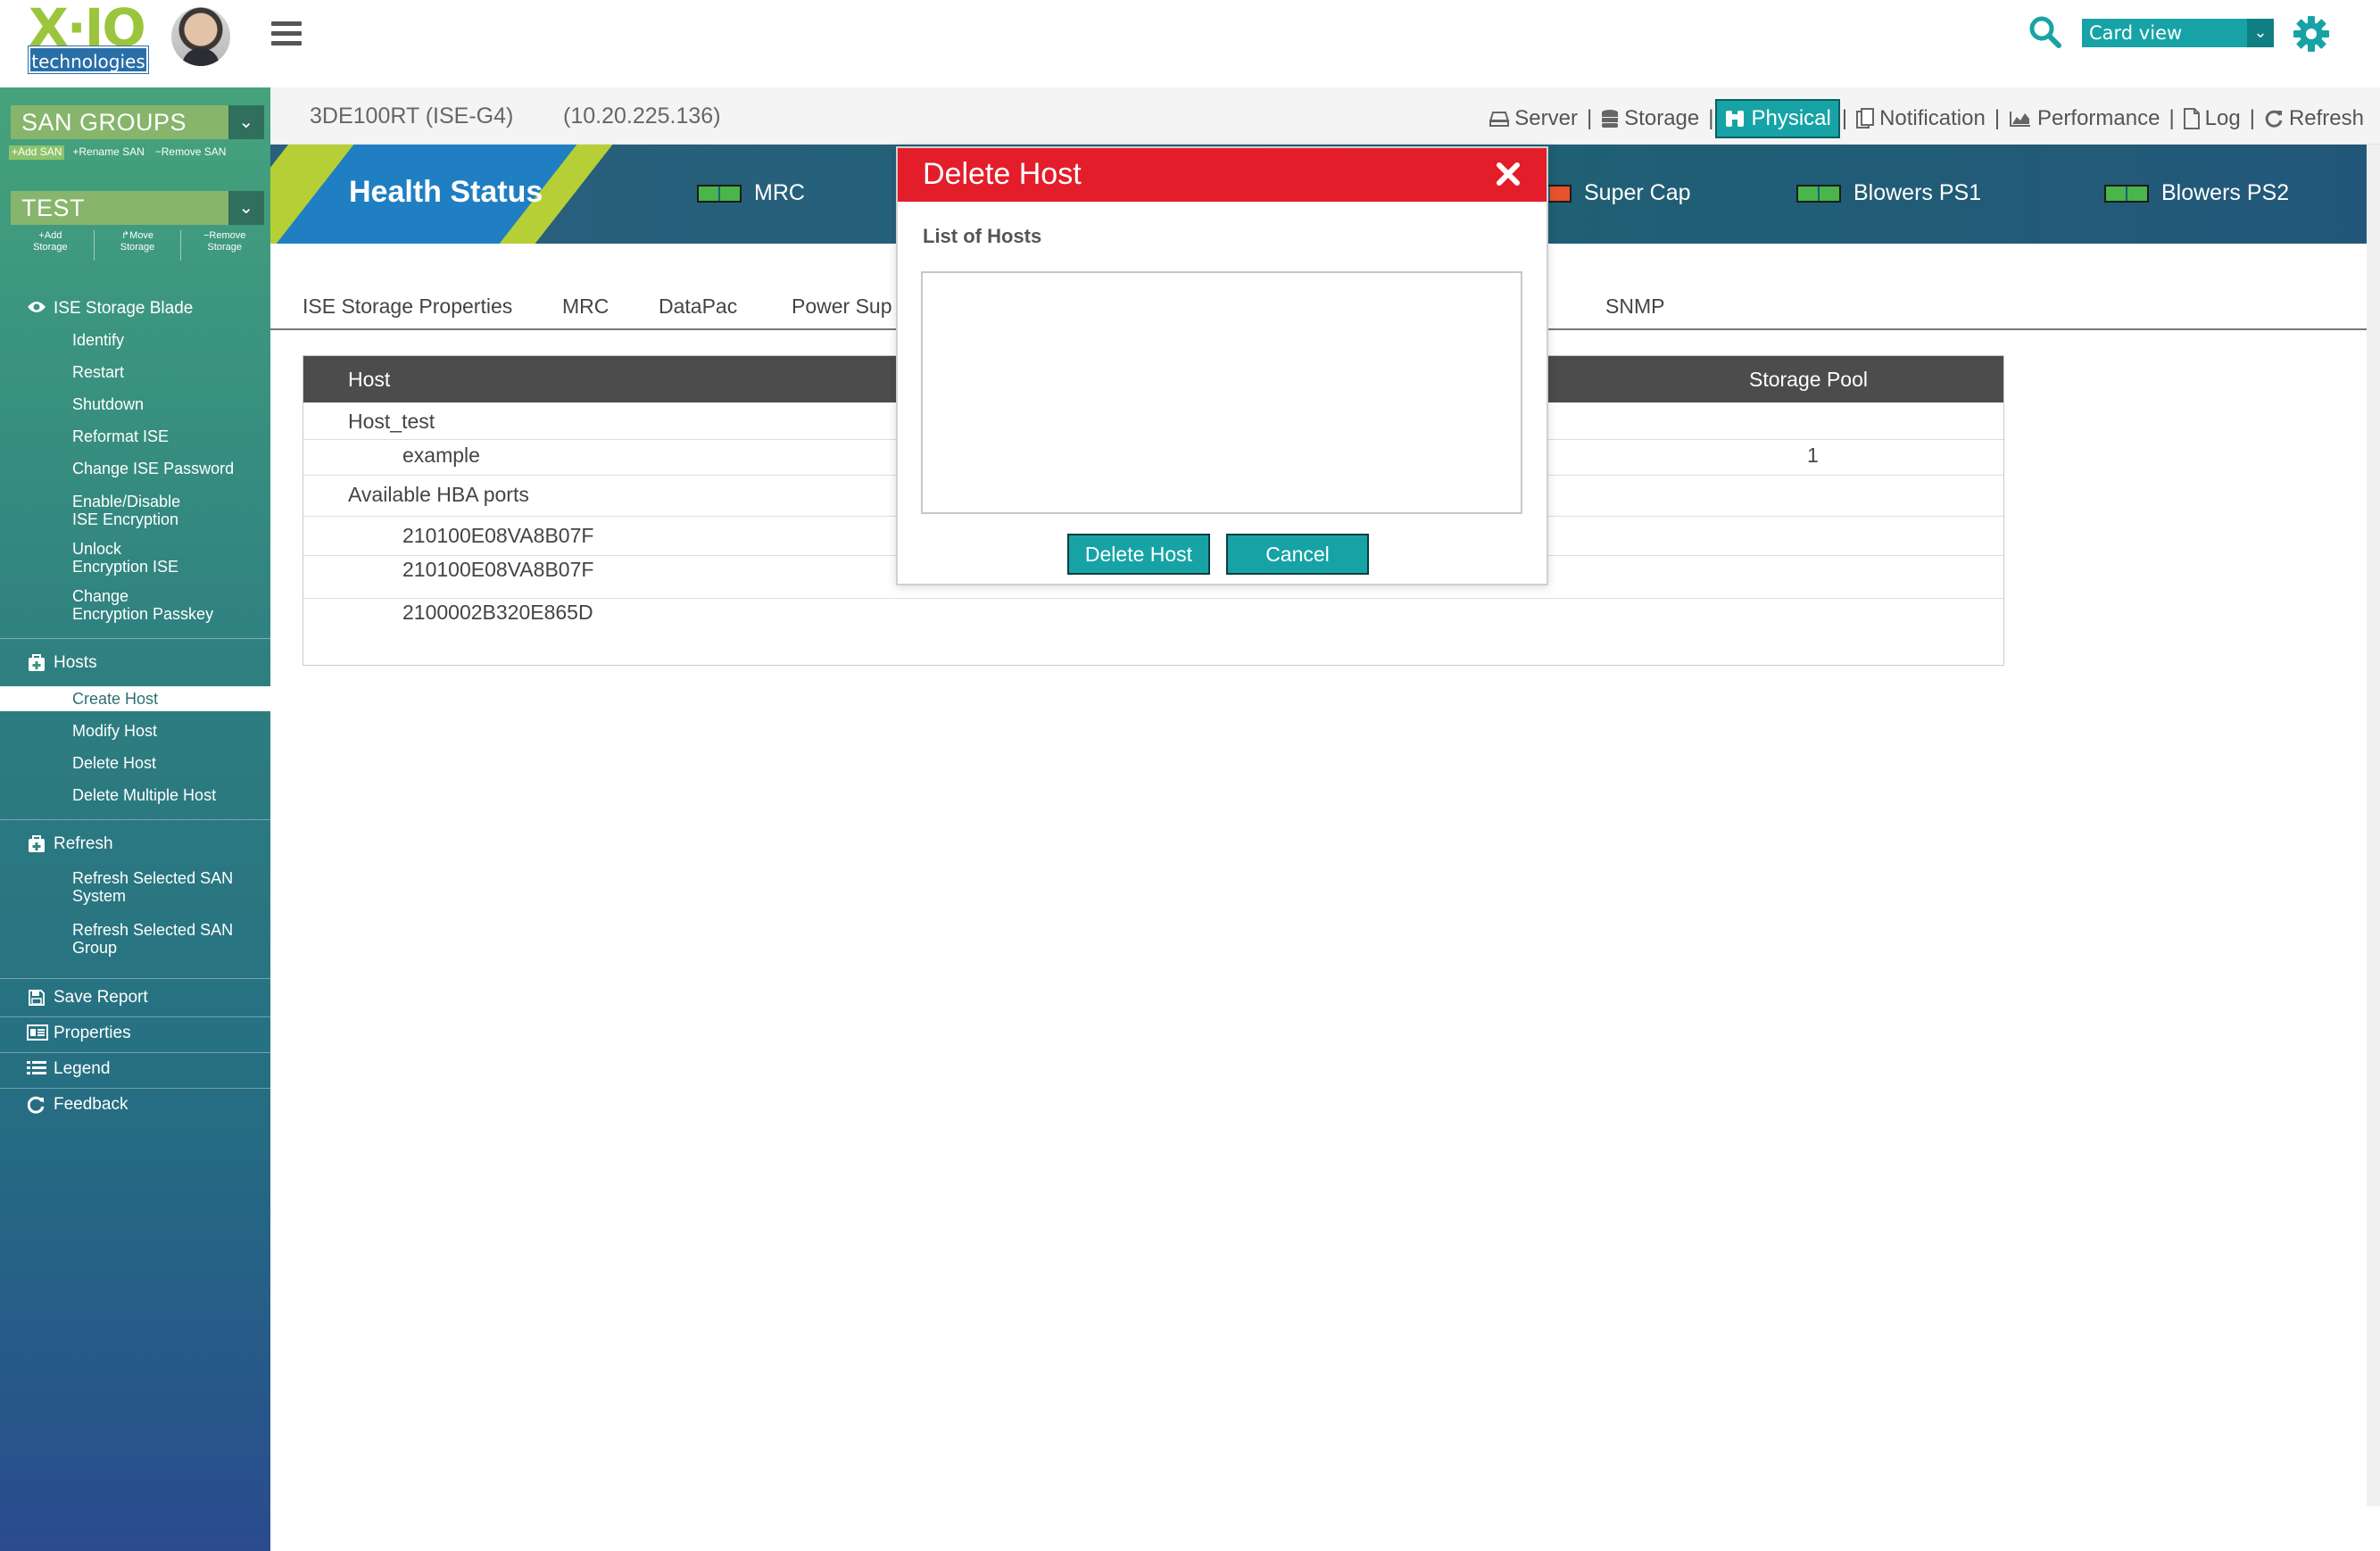  What do you see at coordinates (135, 1069) in the screenshot?
I see `sidebar-legend: Legend` at bounding box center [135, 1069].